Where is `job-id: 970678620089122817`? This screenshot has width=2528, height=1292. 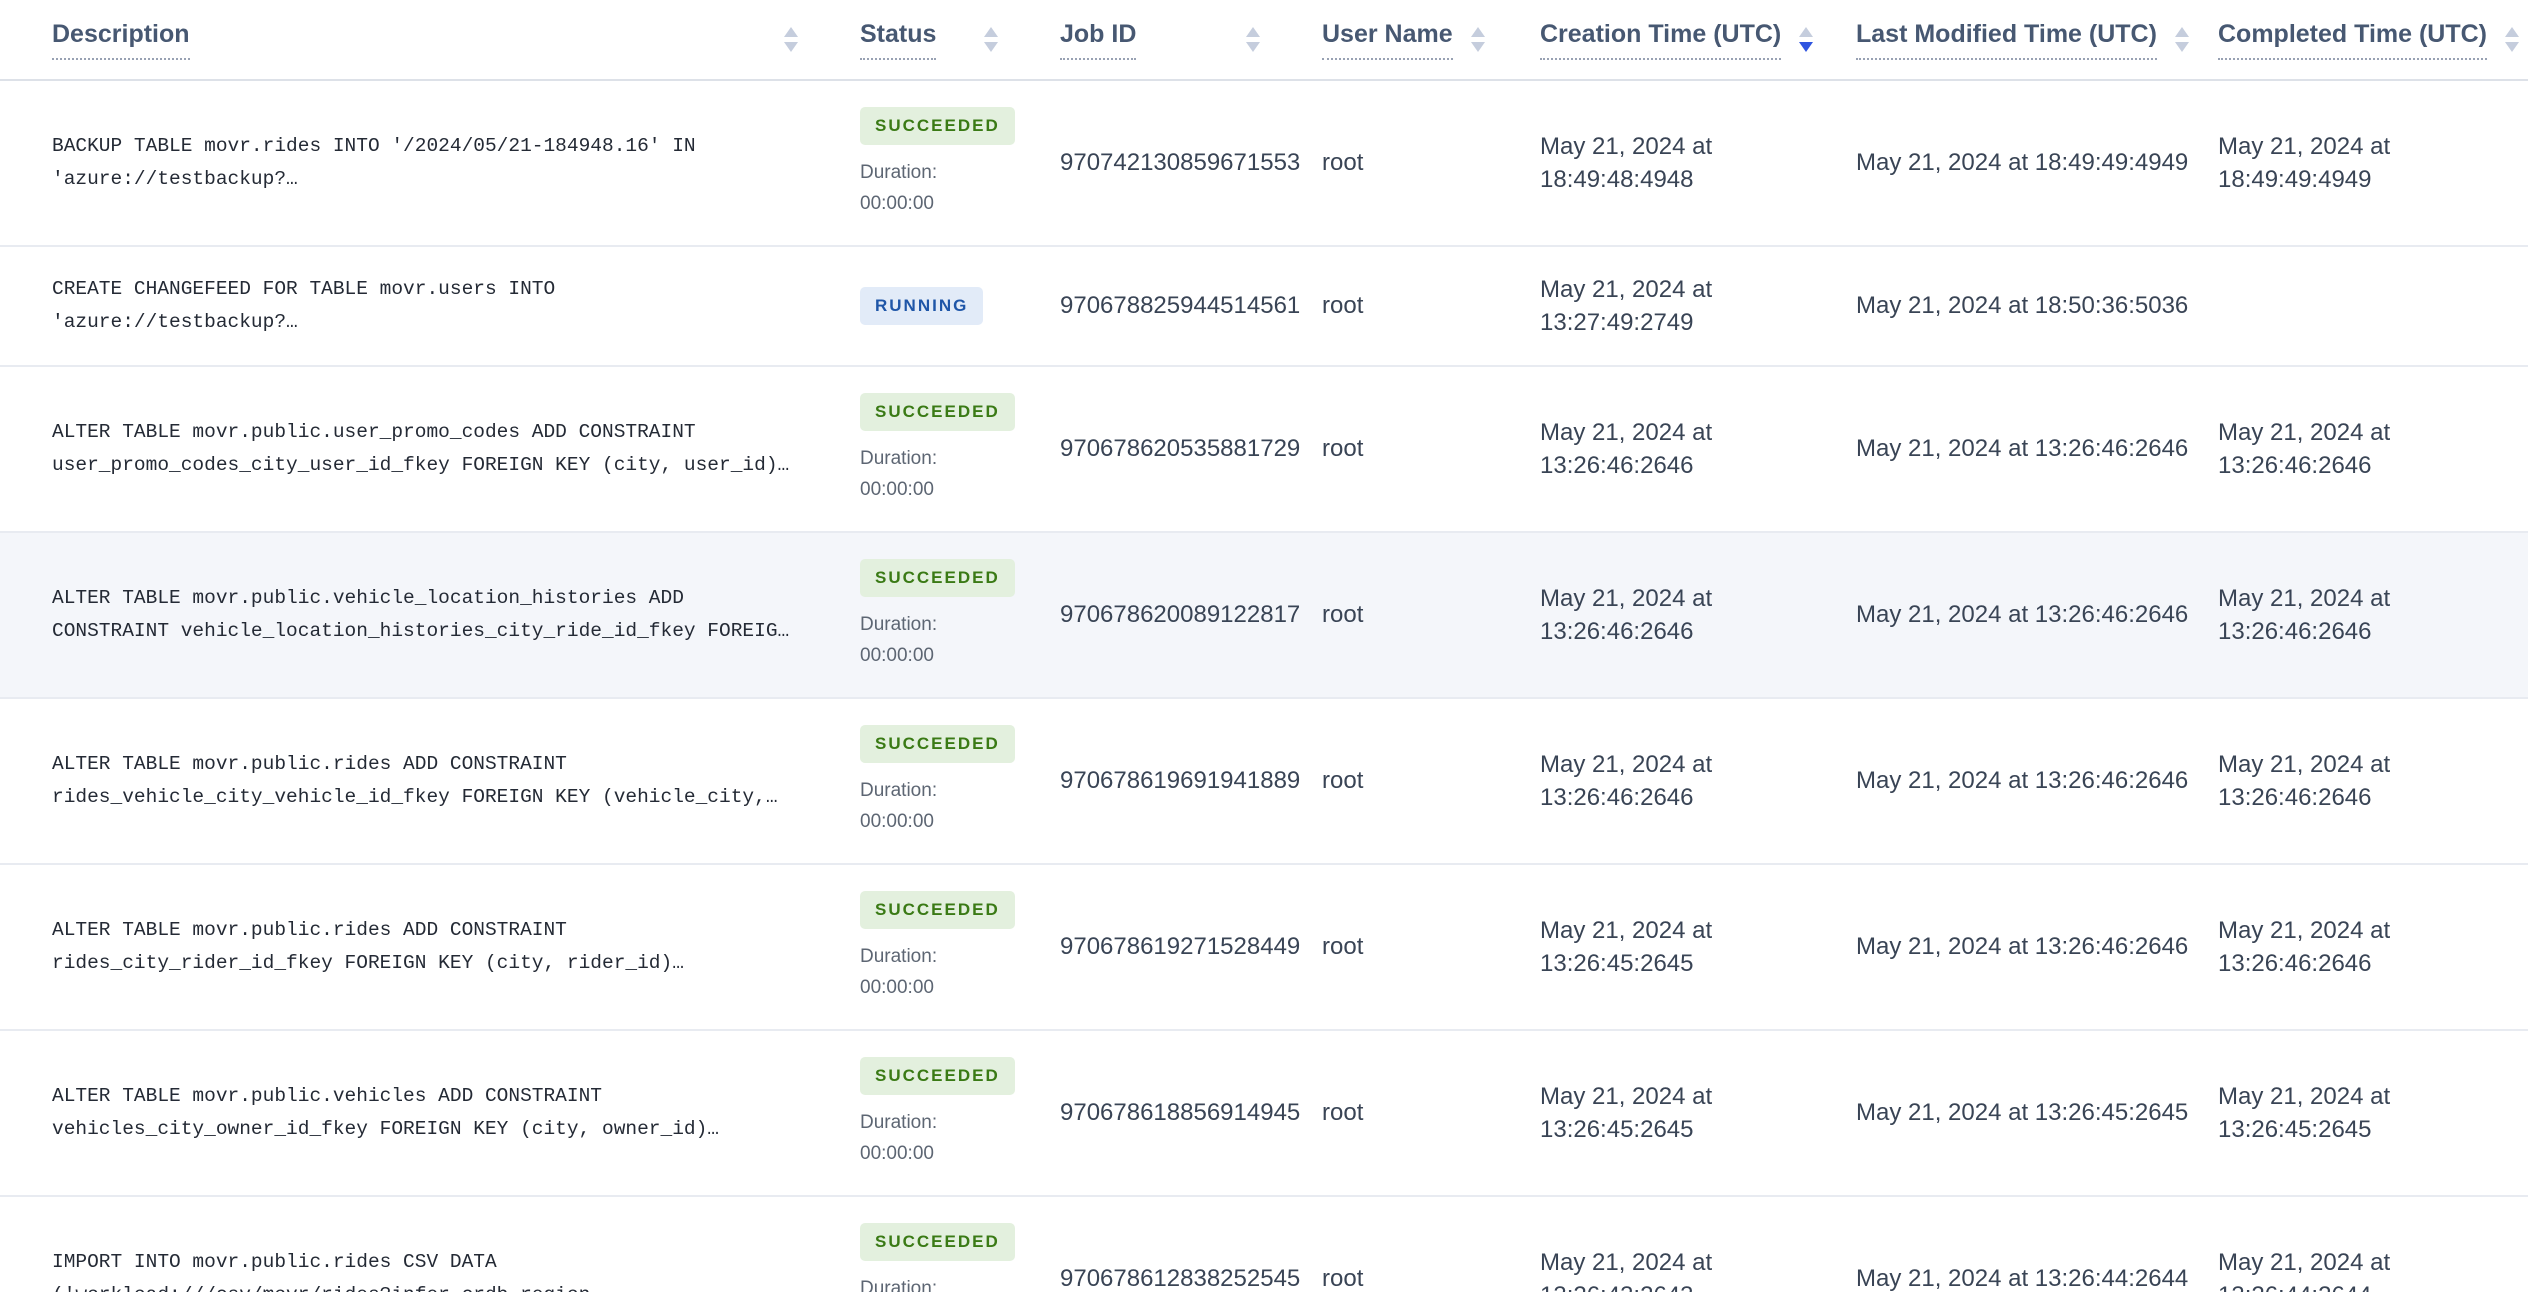
job-id: 970678620089122817 is located at coordinates (1180, 614).